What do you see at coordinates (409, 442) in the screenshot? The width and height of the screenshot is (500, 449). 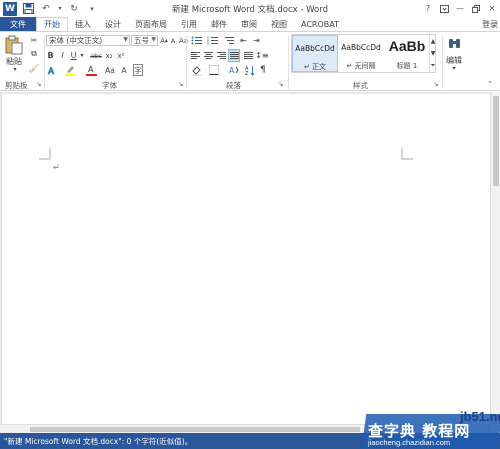 I see `watermark-url: jiaocheng.chazidian.com` at bounding box center [409, 442].